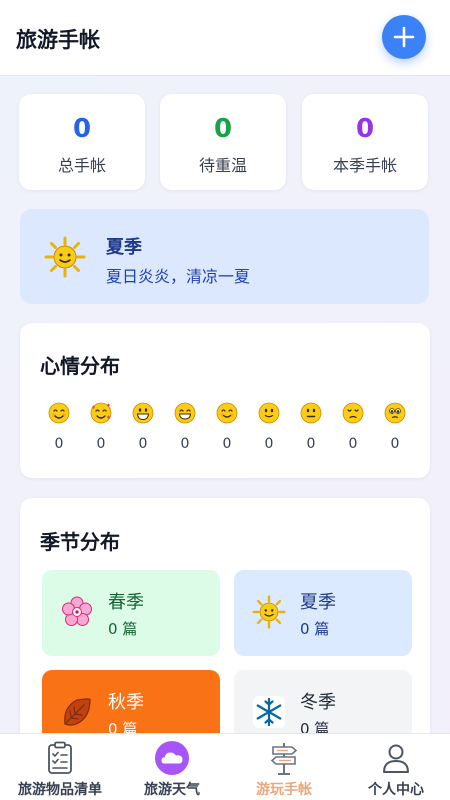 This screenshot has height=800, width=450. Describe the element at coordinates (77, 611) in the screenshot. I see `cherry-blossom-icon` at that location.